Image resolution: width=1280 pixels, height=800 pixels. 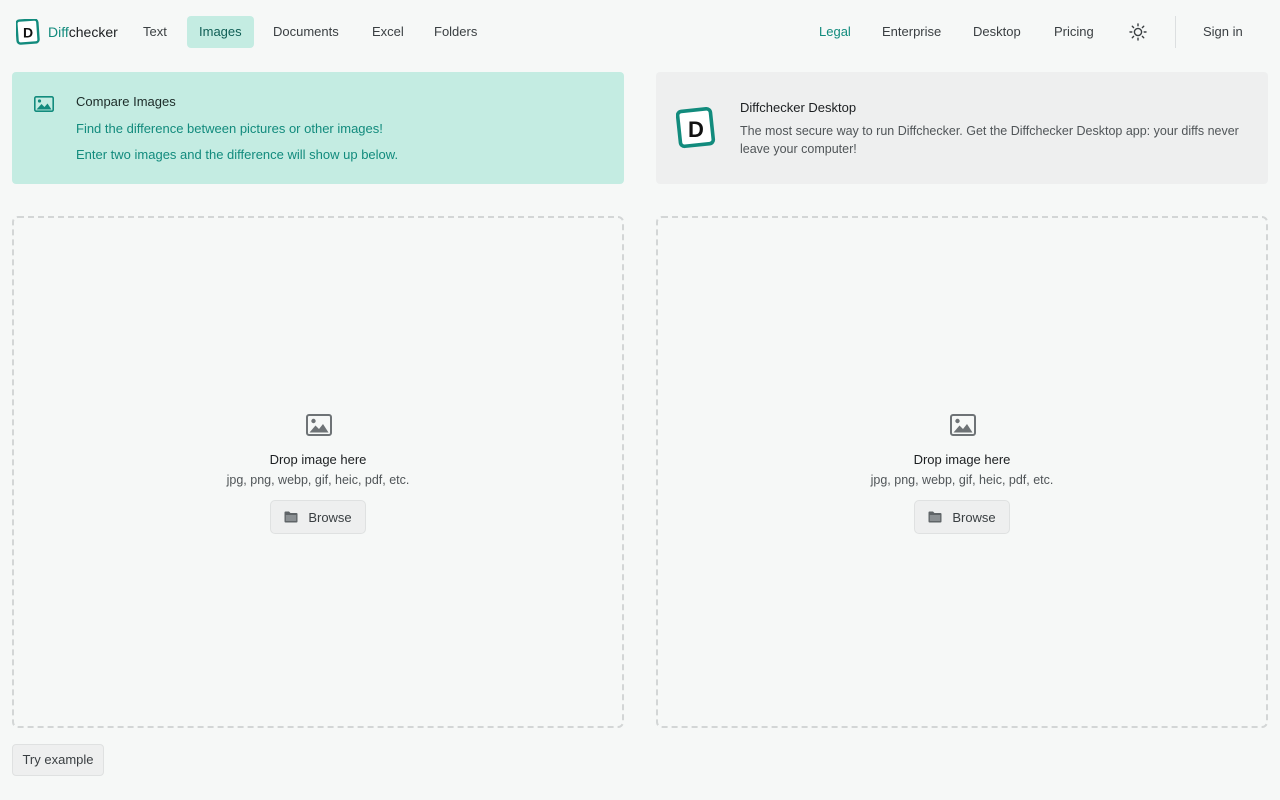 I want to click on sun-icon, so click(x=1138, y=32).